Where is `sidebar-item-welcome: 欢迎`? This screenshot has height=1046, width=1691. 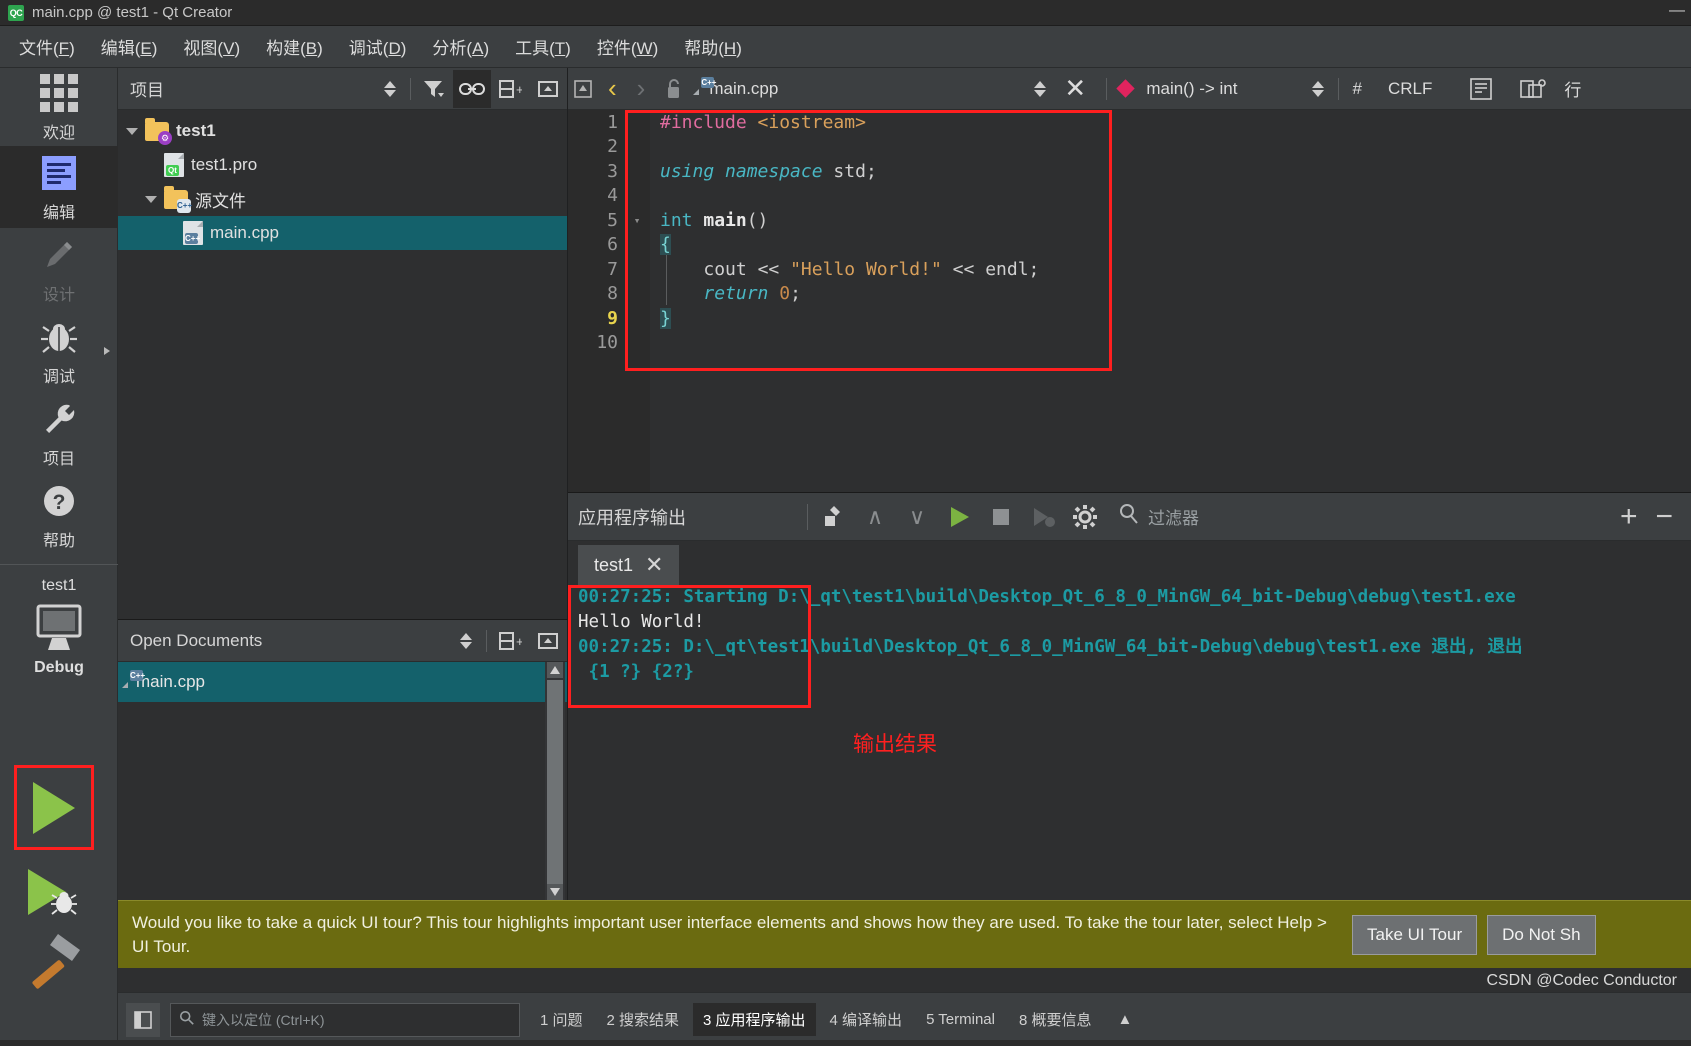 sidebar-item-welcome: 欢迎 is located at coordinates (59, 107).